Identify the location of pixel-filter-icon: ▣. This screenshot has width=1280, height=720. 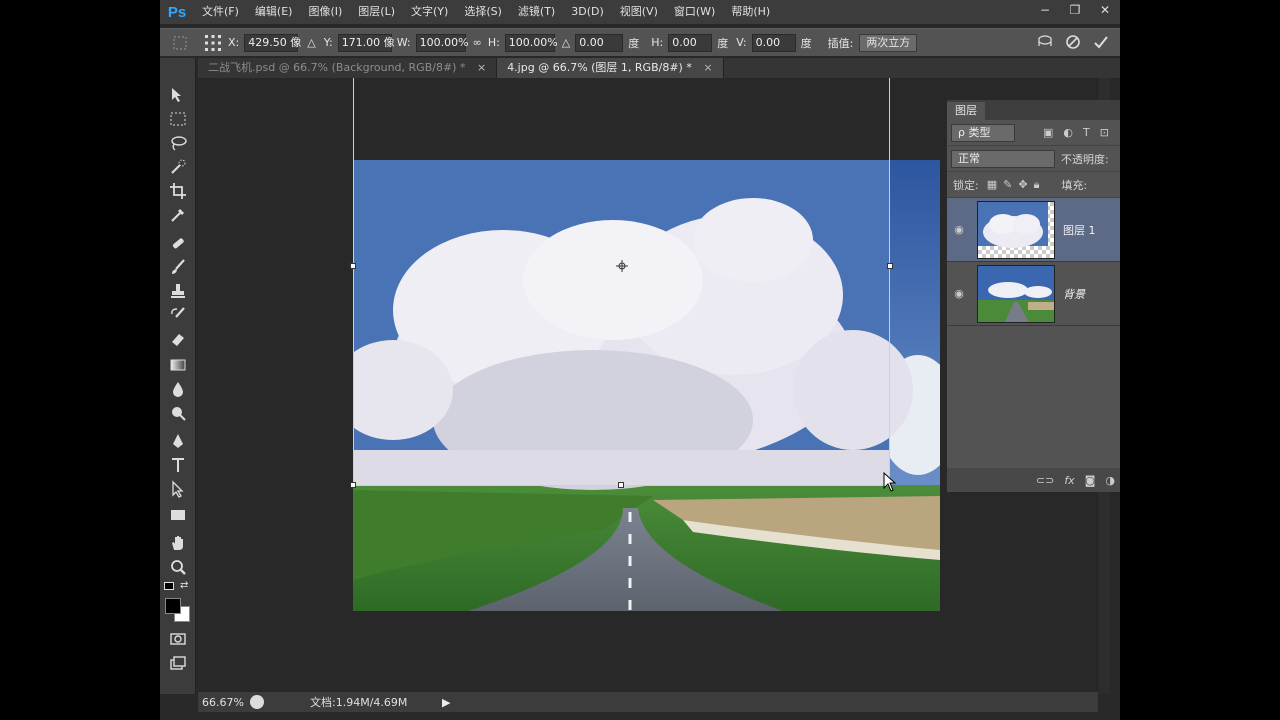
(1048, 132).